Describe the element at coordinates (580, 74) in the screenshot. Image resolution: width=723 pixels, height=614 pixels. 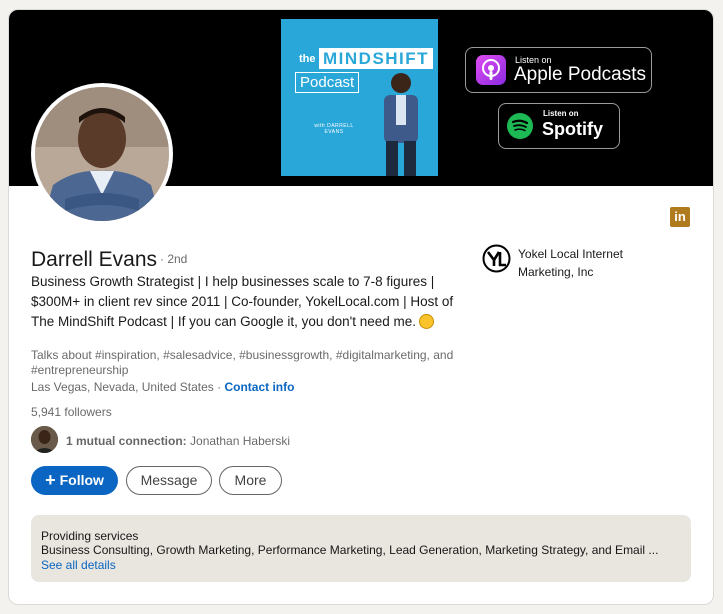
I see `apple-big-text: Apple Podcasts` at that location.